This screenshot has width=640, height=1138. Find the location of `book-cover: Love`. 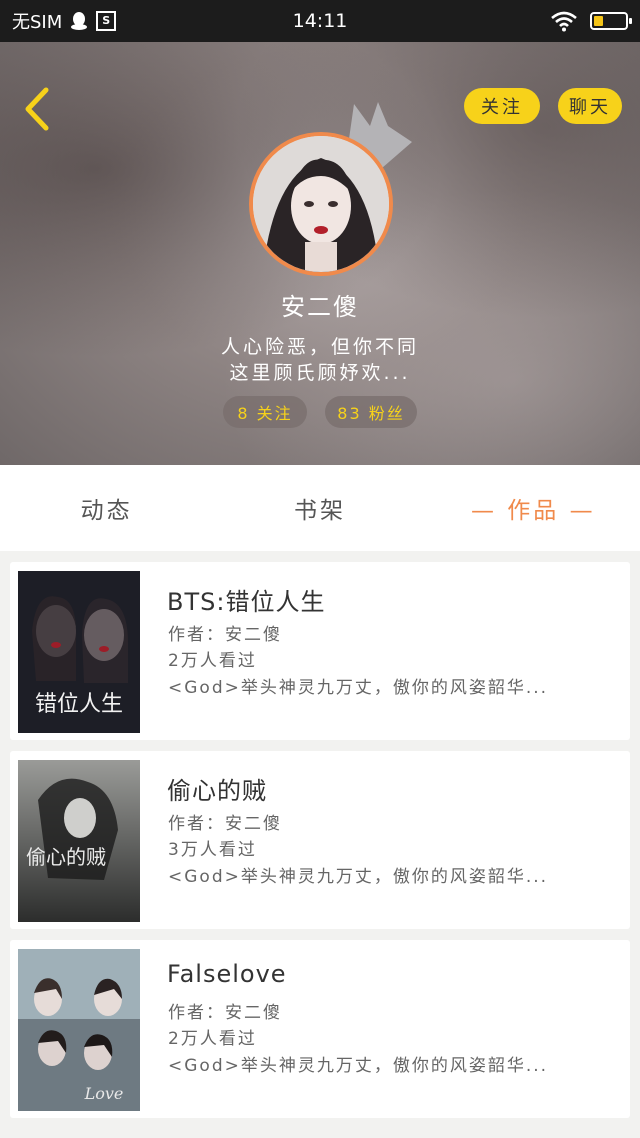

book-cover: Love is located at coordinates (79, 1030).